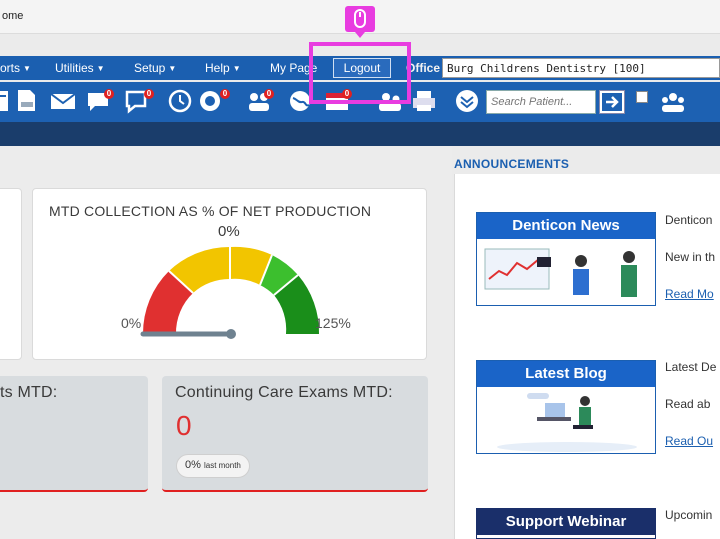 The height and width of the screenshot is (539, 720). Describe the element at coordinates (567, 422) in the screenshot. I see `blog-illustration` at that location.